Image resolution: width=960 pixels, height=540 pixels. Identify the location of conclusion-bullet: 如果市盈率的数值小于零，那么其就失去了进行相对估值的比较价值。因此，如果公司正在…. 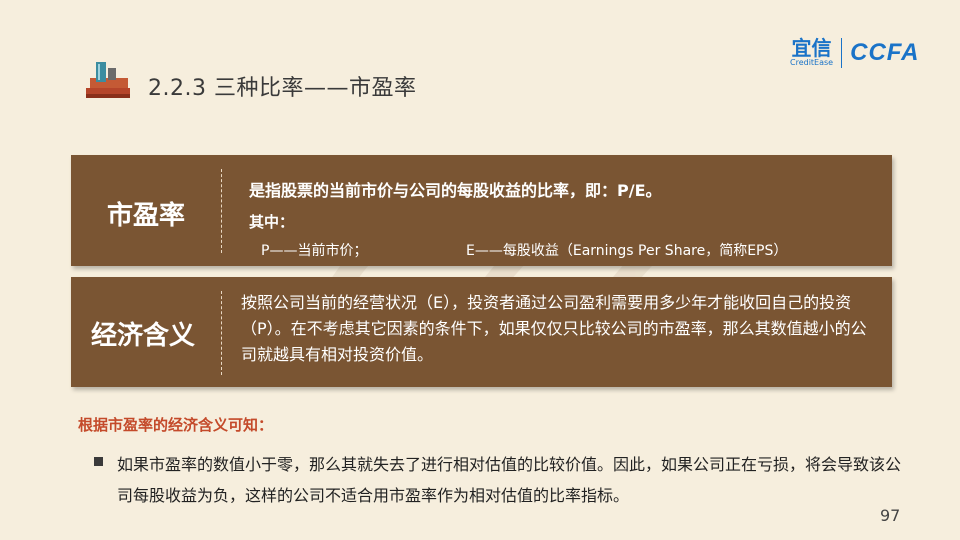
(509, 480).